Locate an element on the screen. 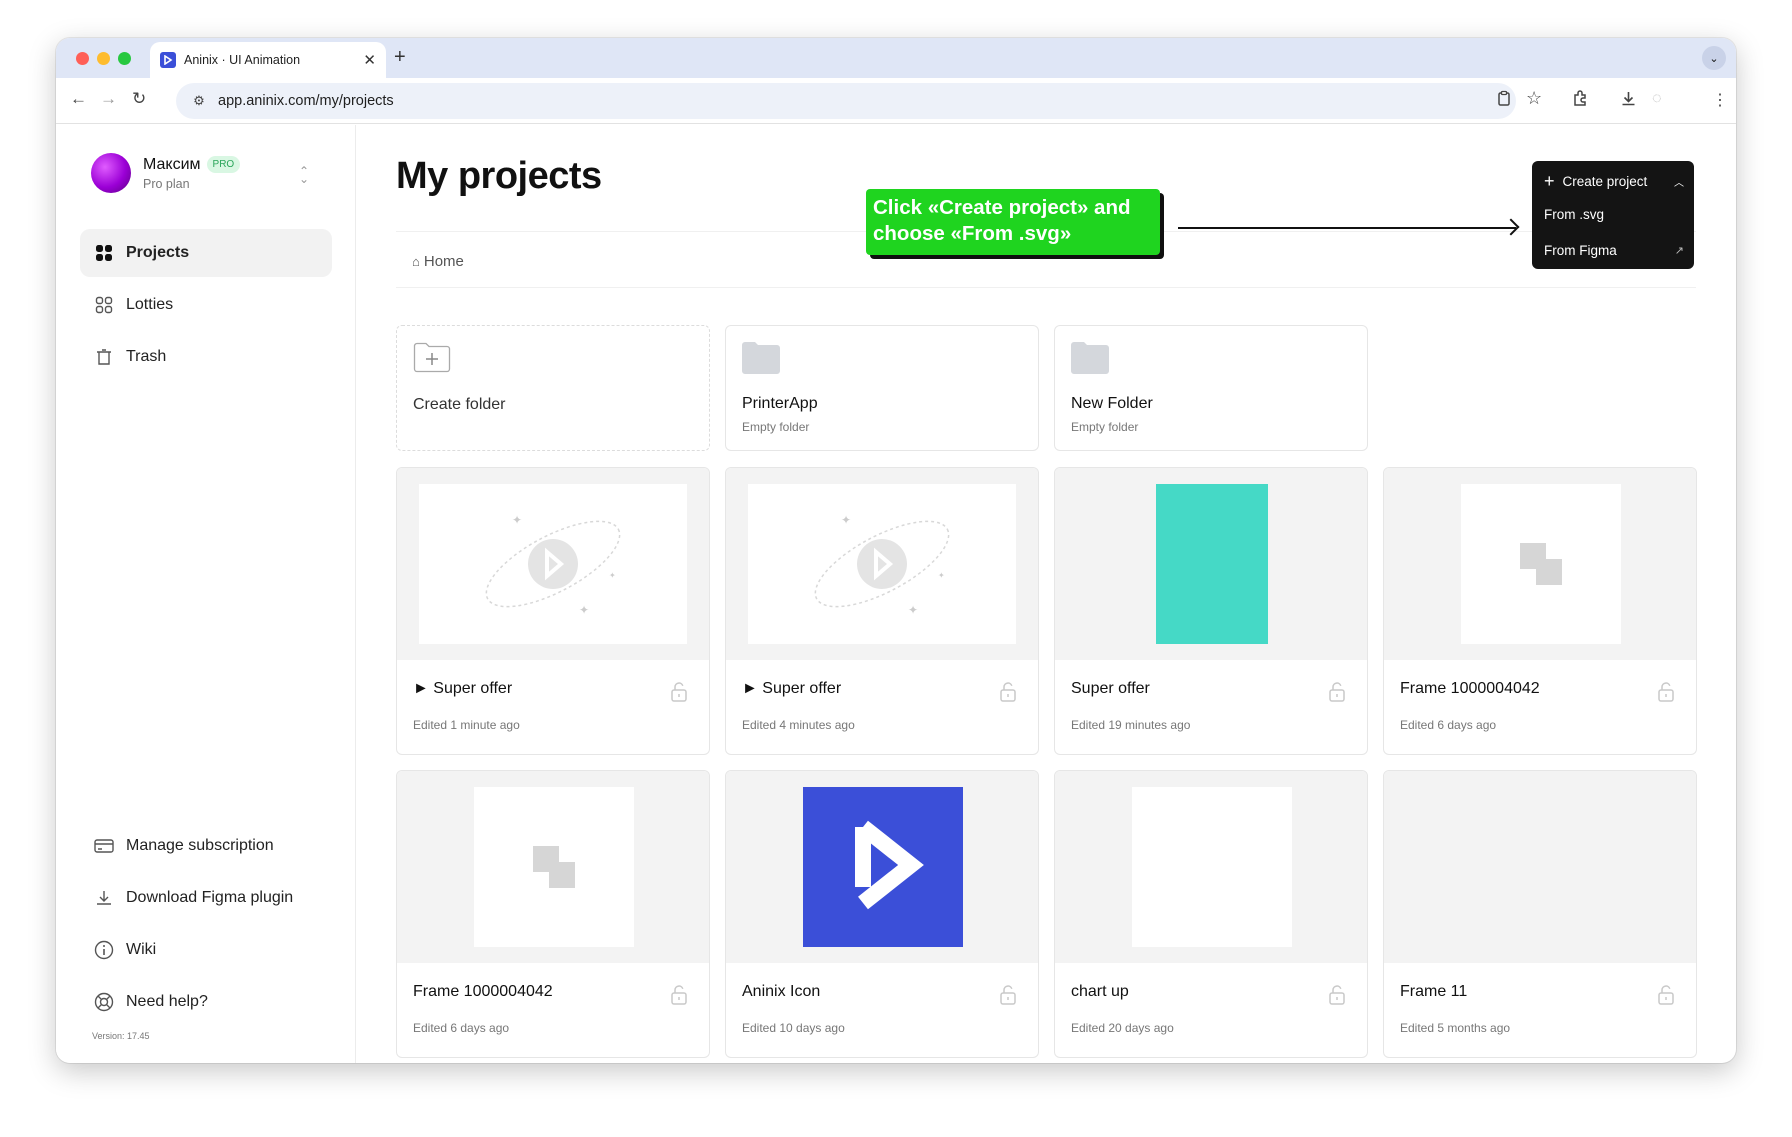  project-edited: Edited 4 minutes ago is located at coordinates (798, 725).